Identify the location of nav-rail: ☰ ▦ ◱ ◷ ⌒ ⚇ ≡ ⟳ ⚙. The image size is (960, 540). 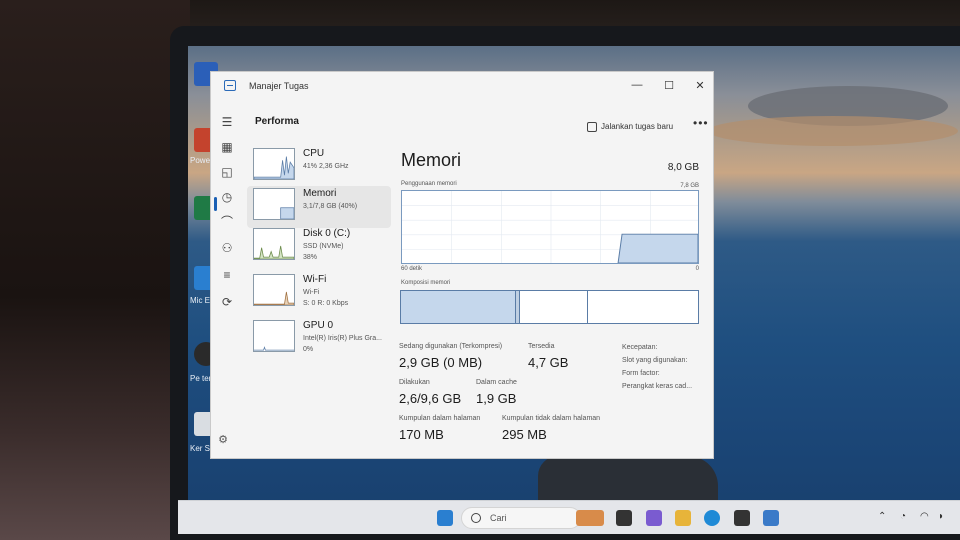
(227, 281).